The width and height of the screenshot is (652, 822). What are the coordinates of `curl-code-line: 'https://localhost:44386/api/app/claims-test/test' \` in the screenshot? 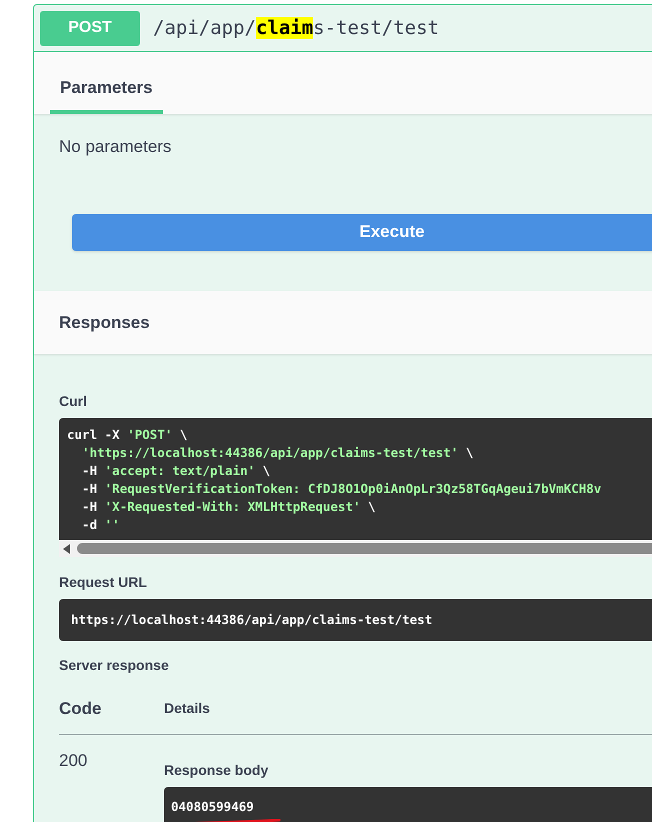 It's located at (277, 453).